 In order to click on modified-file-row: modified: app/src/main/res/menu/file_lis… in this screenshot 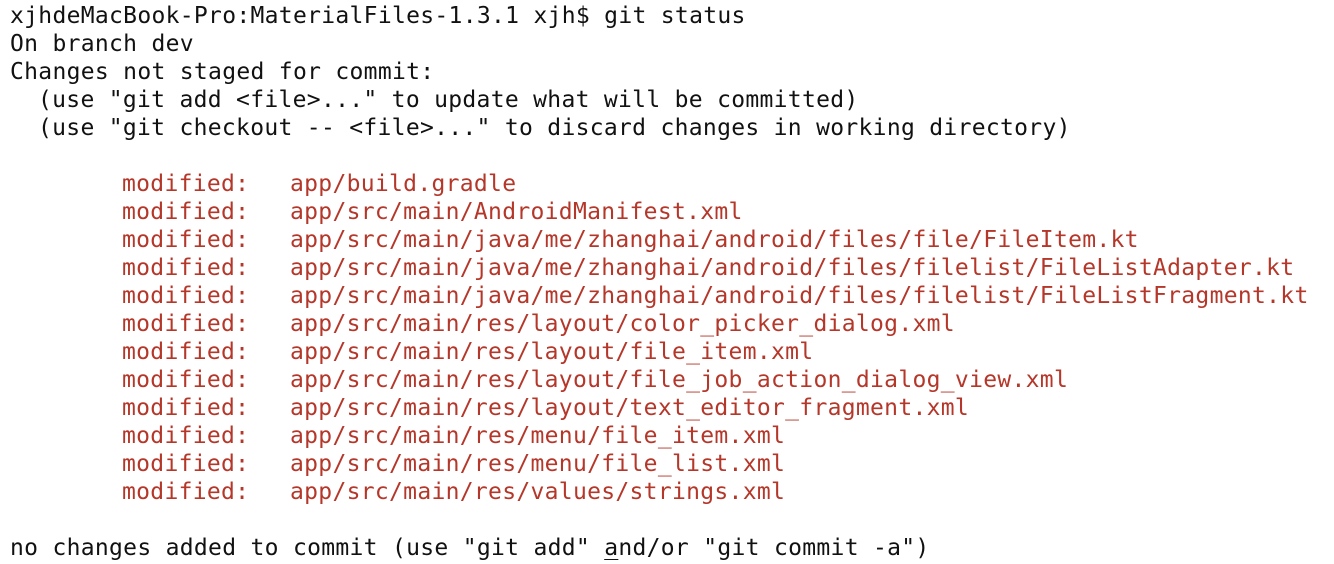, I will do `click(670, 464)`.